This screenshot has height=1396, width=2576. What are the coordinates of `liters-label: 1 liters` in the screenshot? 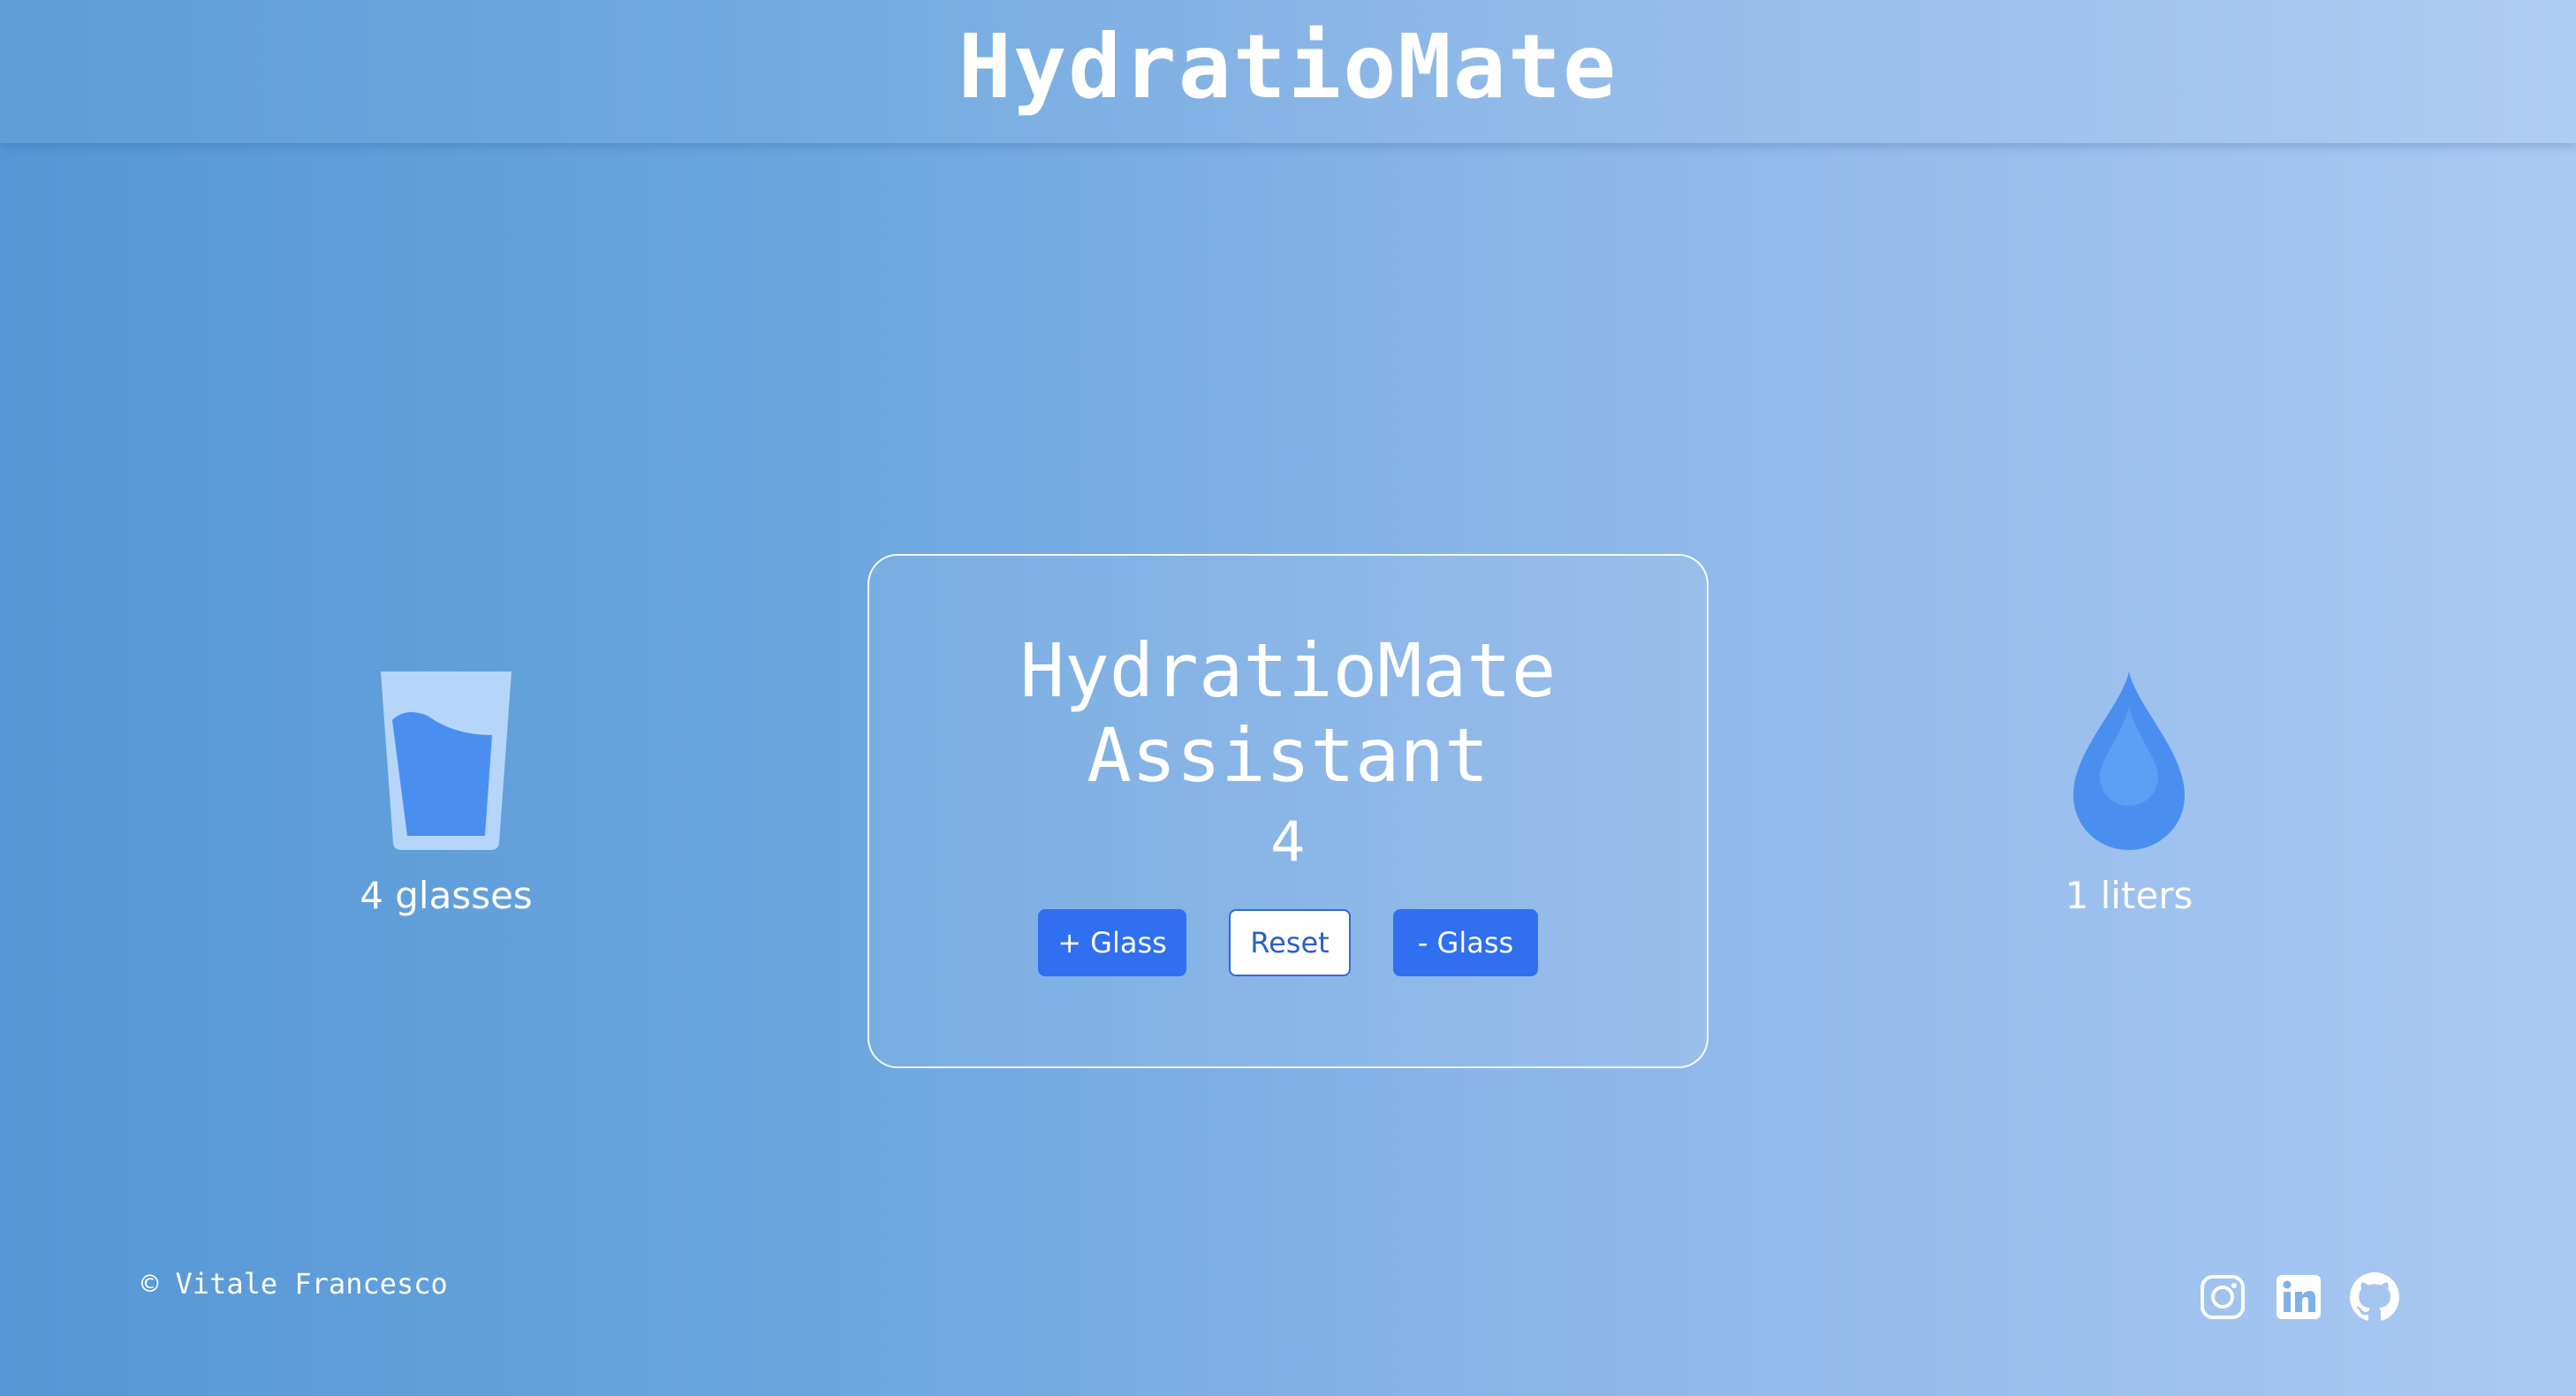 It's located at (2129, 895).